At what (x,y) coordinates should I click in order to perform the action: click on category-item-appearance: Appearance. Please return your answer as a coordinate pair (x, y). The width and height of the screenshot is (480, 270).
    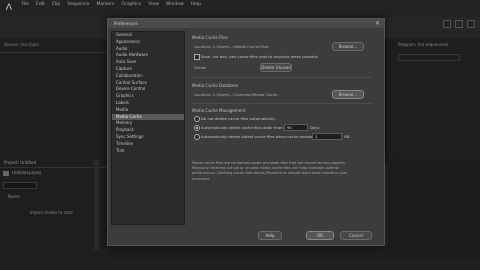
    Looking at the image, I should click on (148, 42).